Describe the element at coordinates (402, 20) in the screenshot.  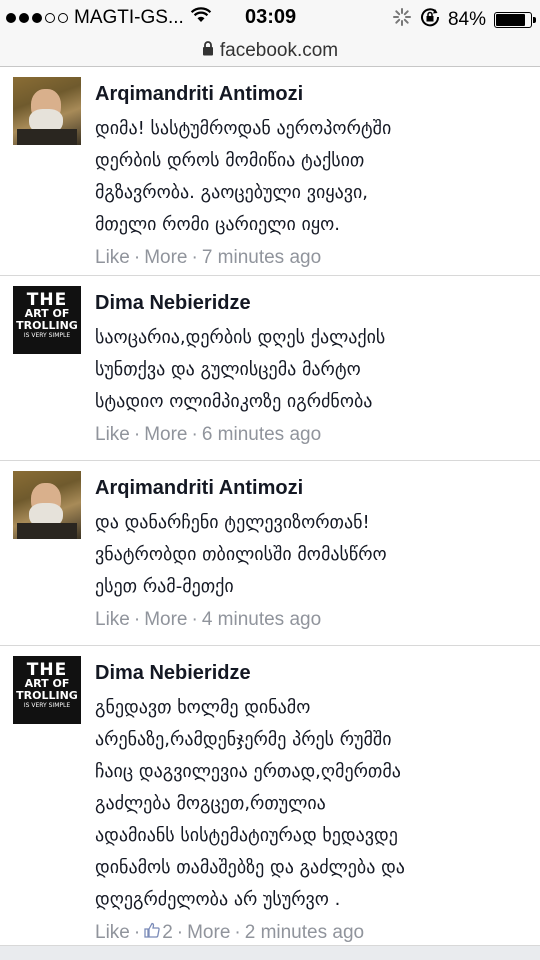
I see `loading-spinner-icon` at that location.